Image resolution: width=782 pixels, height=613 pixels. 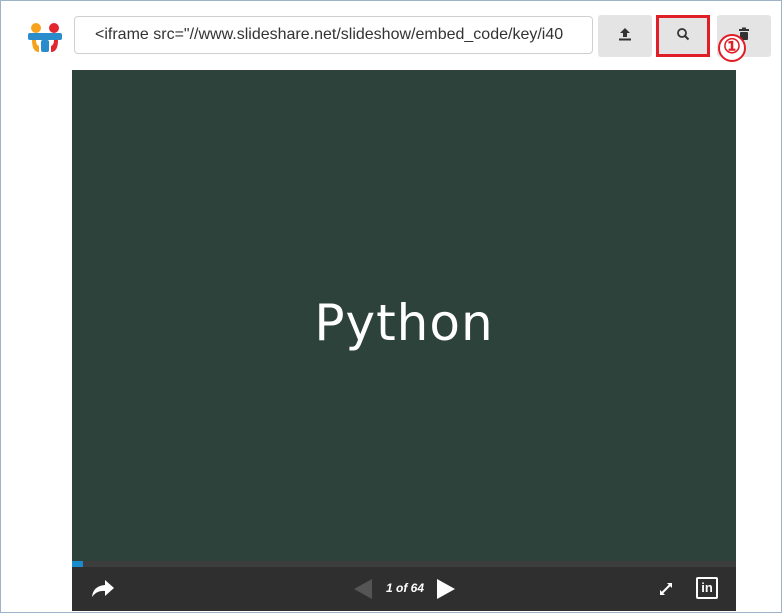 I want to click on embed-code-input, so click(x=333, y=35).